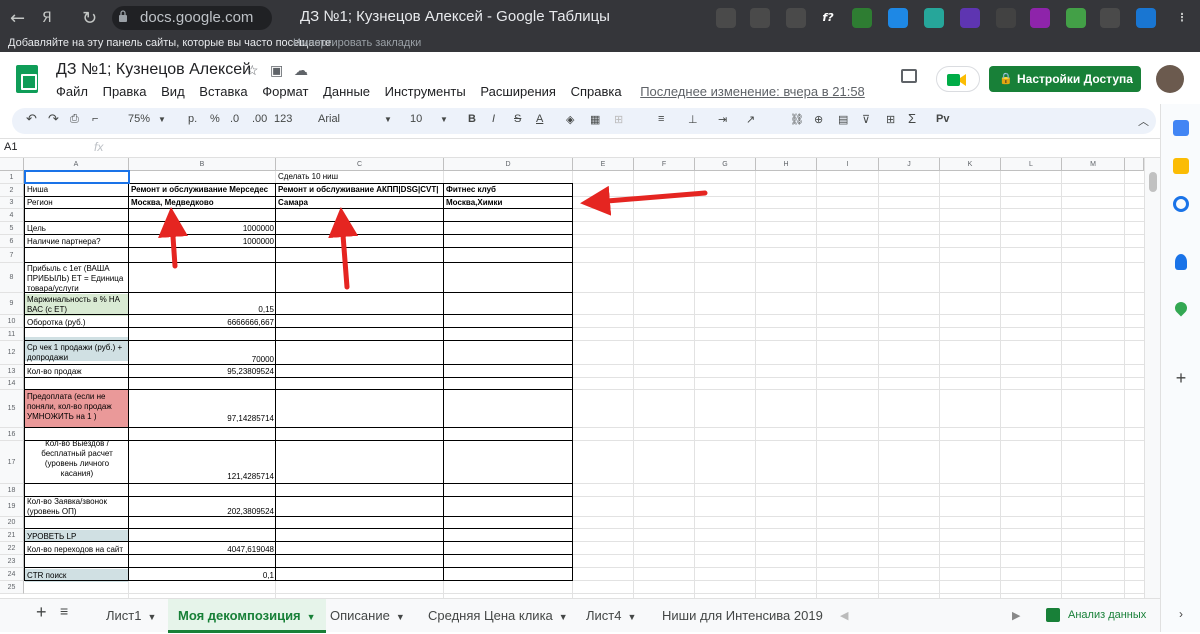  What do you see at coordinates (472, 119) in the screenshot?
I see `bold-button: B` at bounding box center [472, 119].